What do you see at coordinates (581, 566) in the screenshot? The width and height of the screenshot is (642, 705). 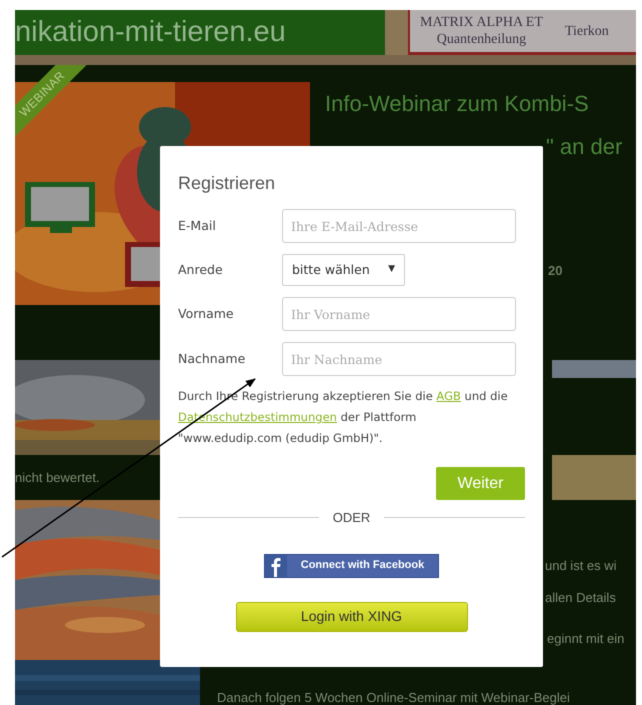 I see `description-text: und ist es wi` at bounding box center [581, 566].